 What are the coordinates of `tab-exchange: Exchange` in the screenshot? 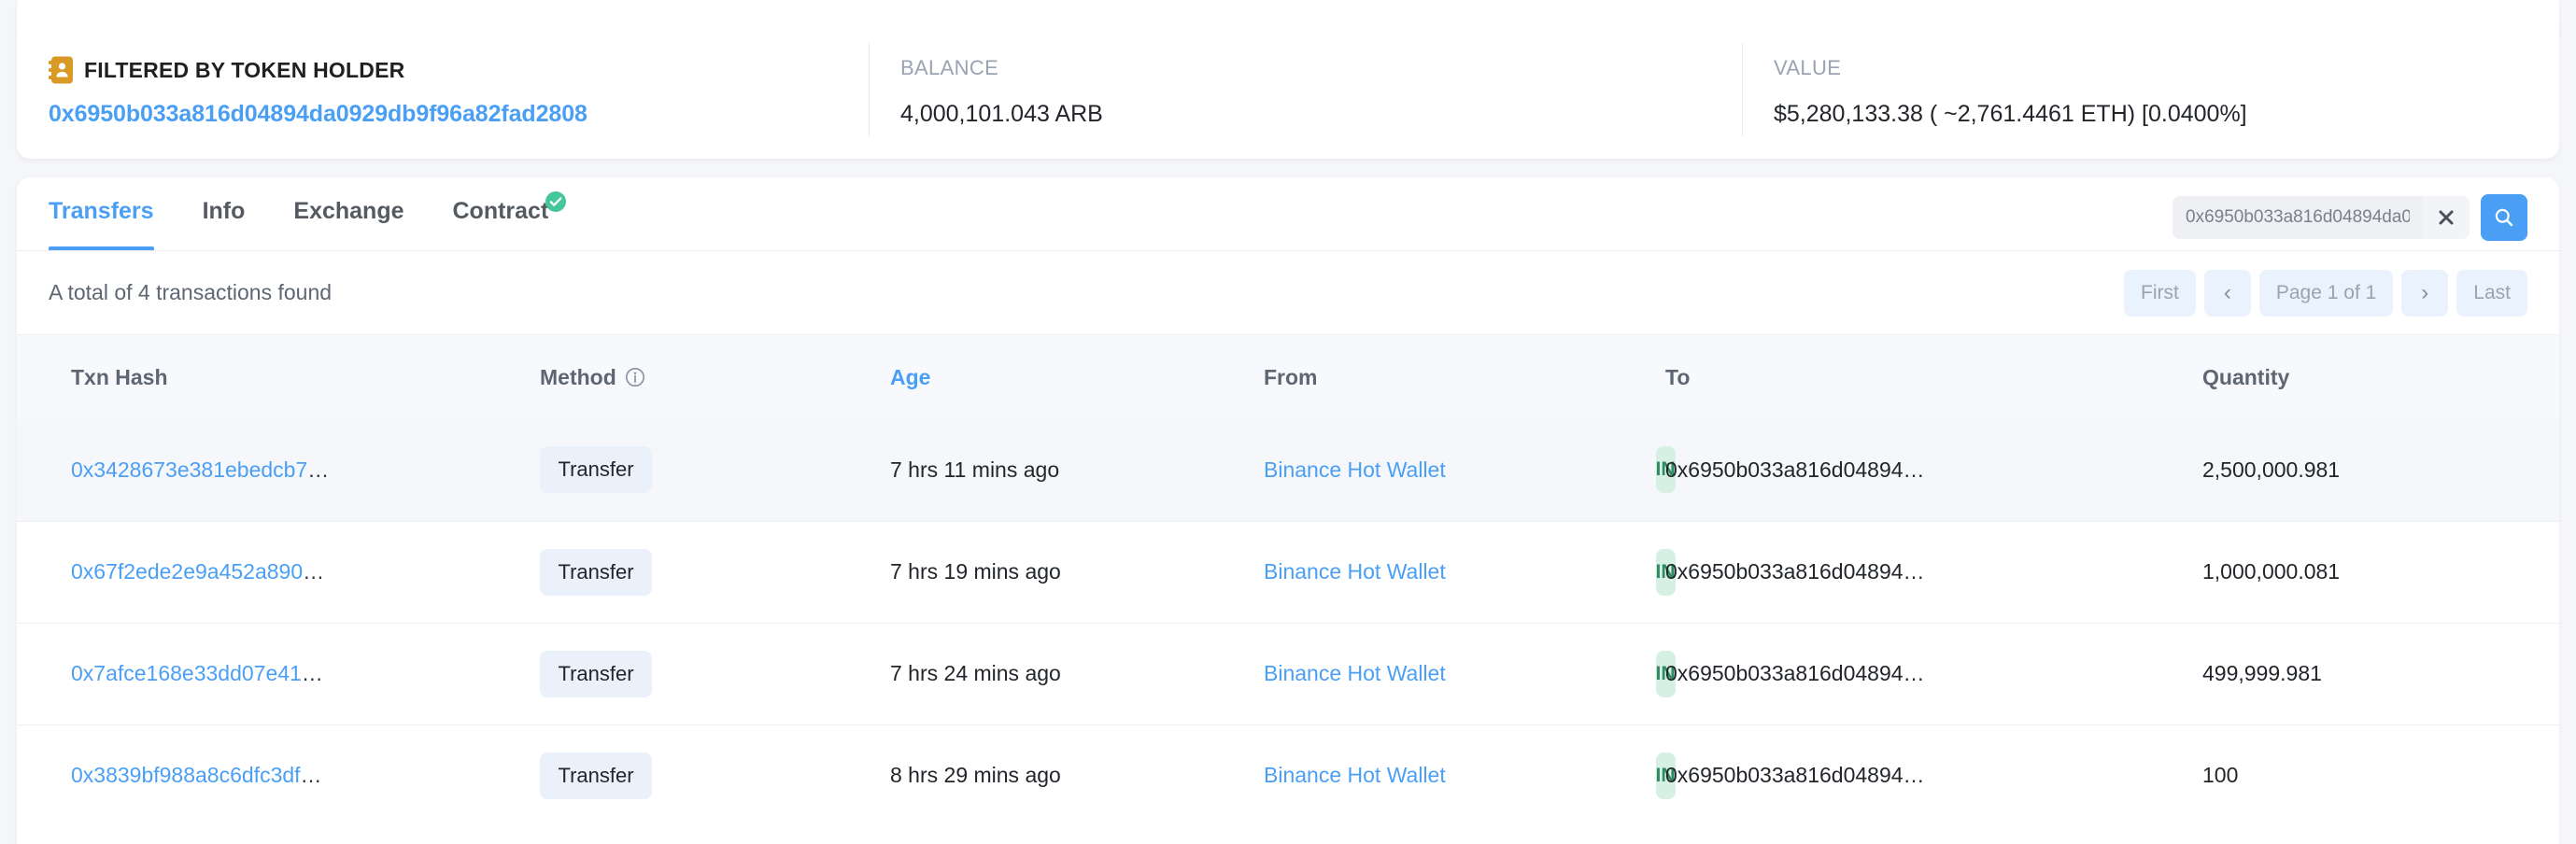 It's located at (348, 213).